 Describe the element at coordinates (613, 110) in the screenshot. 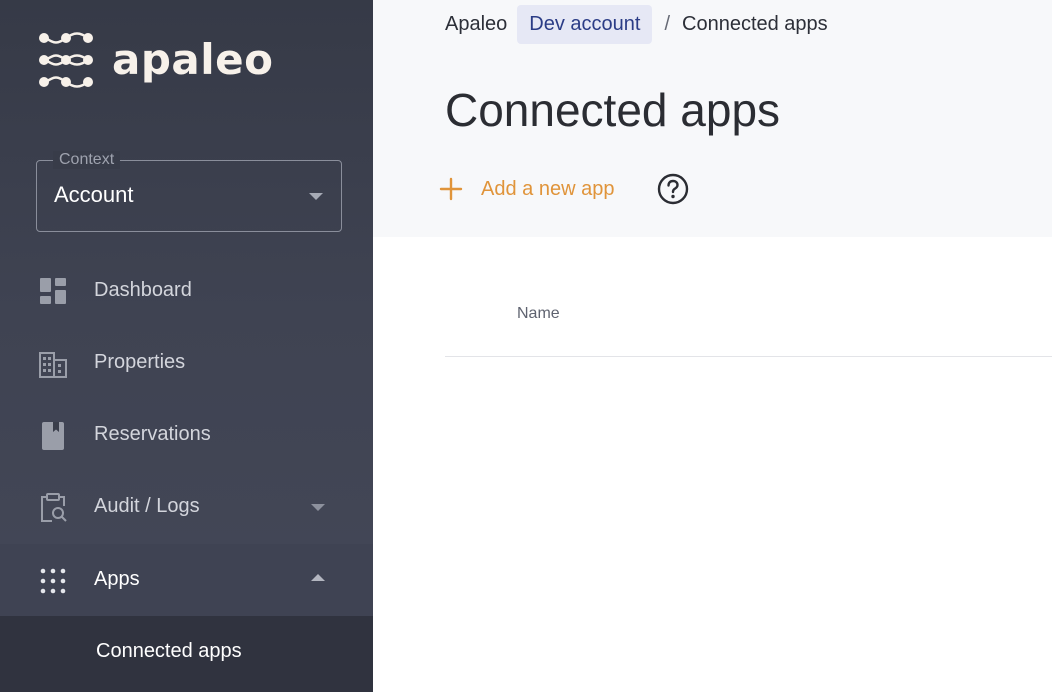

I see `page-title: Connected apps` at that location.